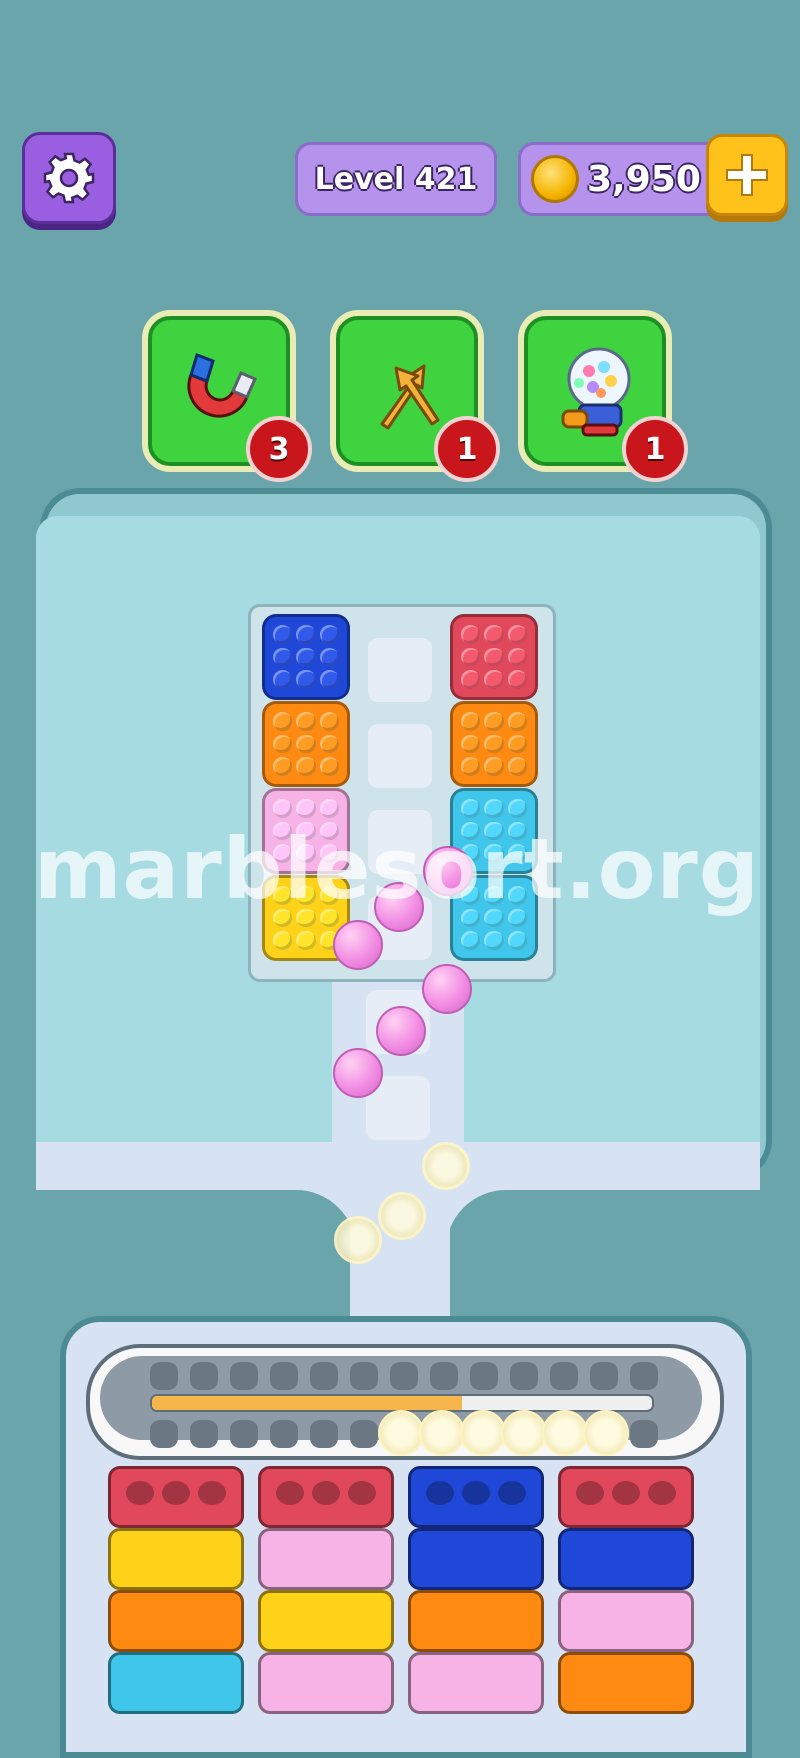 The height and width of the screenshot is (1758, 800). I want to click on gumball-machine-icon, so click(596, 392).